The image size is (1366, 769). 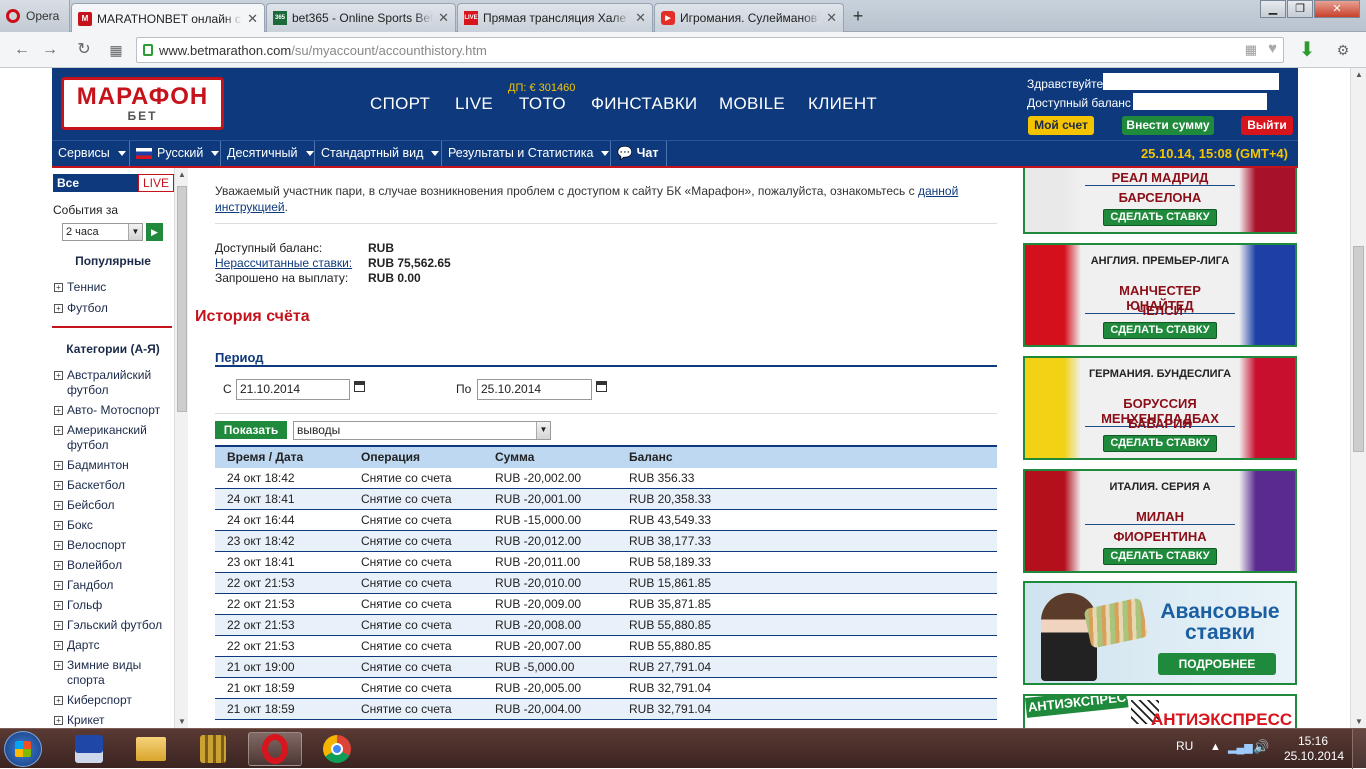 What do you see at coordinates (89, 749) in the screenshot?
I see `taskbar-save-app` at bounding box center [89, 749].